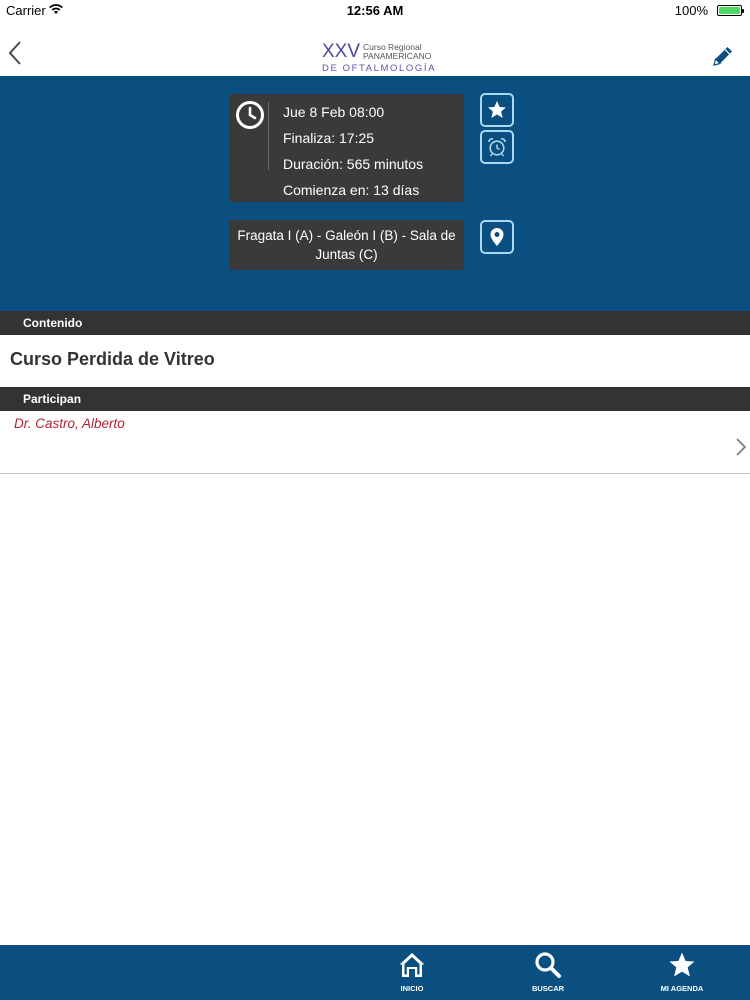 This screenshot has width=750, height=1000. What do you see at coordinates (682, 988) in the screenshot?
I see `tab-mi-agenda-label: MI AGENDA` at bounding box center [682, 988].